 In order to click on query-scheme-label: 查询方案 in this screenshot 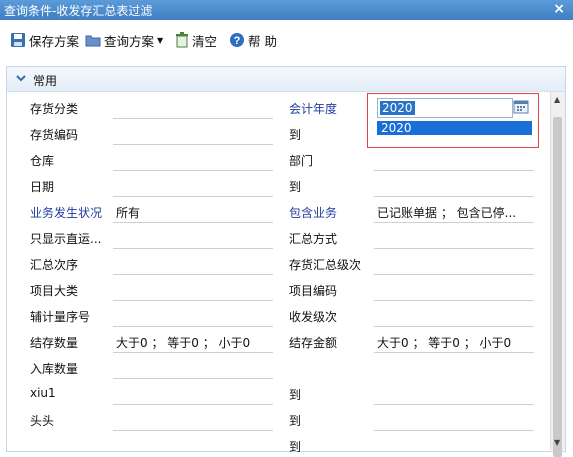, I will do `click(129, 41)`.